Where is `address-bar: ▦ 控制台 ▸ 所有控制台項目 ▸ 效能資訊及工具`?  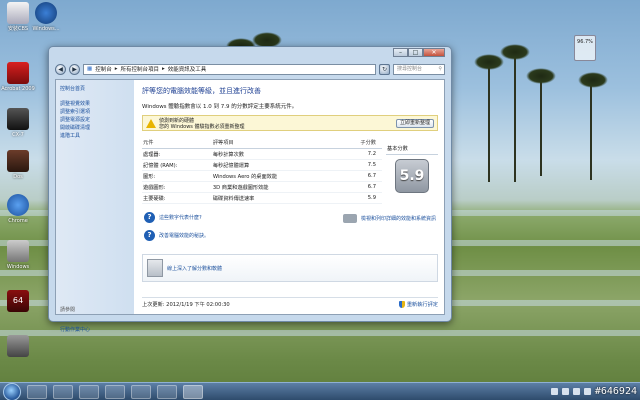 address-bar: ▦ 控制台 ▸ 所有控制台項目 ▸ 效能資訊及工具 is located at coordinates (229, 69).